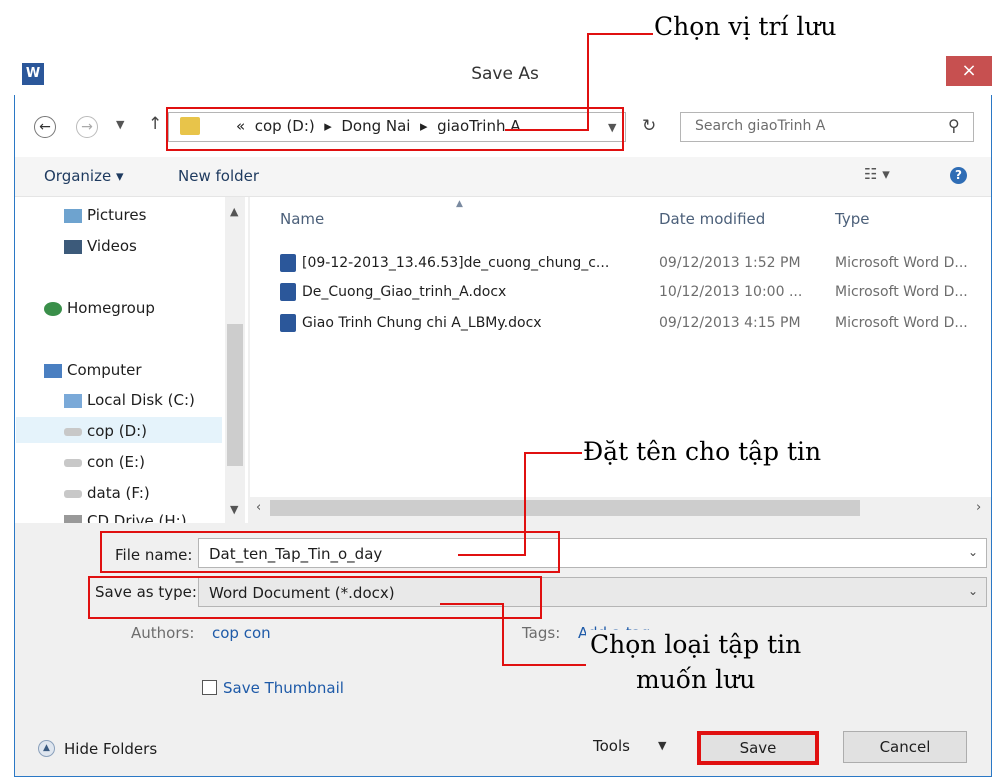 The width and height of the screenshot is (992, 782). I want to click on close-button: ×, so click(969, 71).